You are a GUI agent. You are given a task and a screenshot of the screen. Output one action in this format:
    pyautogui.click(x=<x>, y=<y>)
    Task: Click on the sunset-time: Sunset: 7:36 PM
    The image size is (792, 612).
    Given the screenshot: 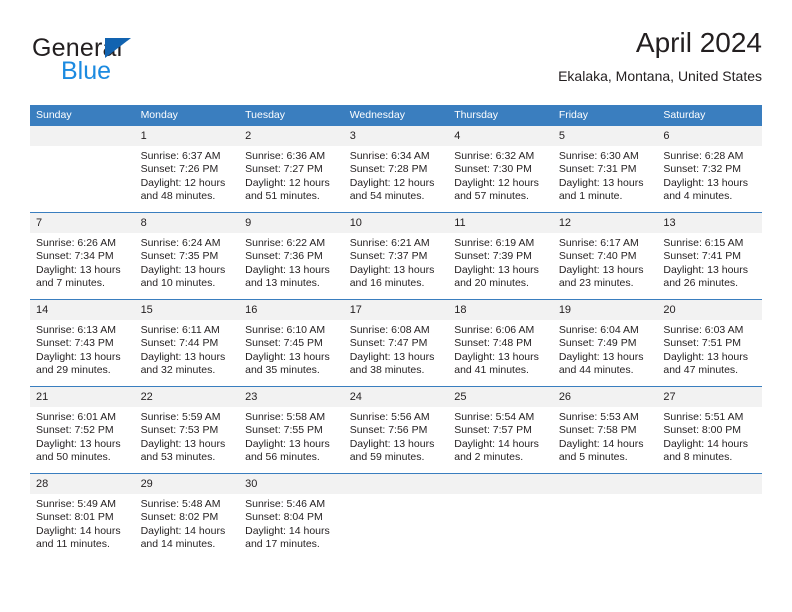 What is the action you would take?
    pyautogui.click(x=284, y=256)
    